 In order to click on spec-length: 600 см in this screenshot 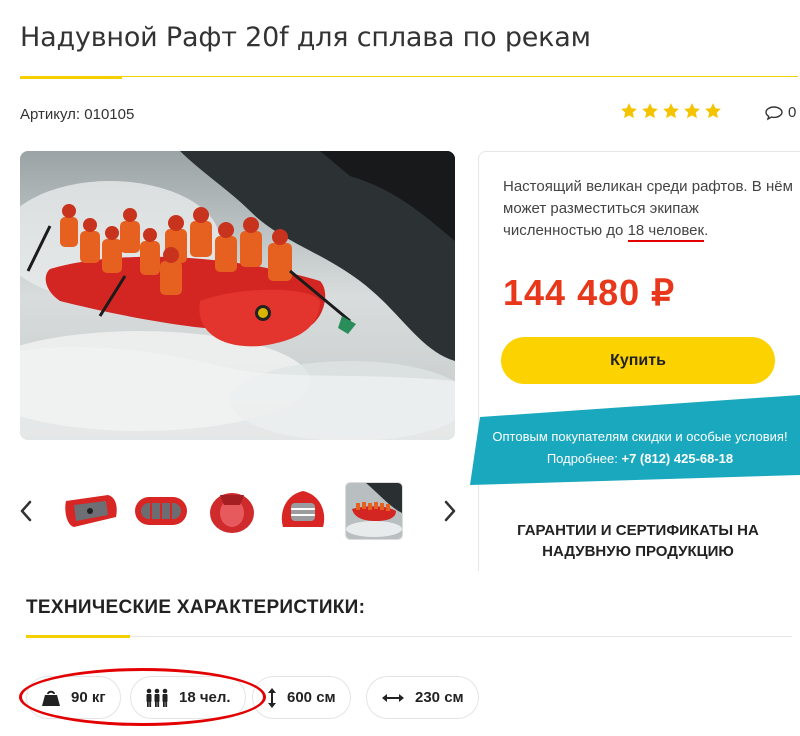, I will do `click(301, 697)`.